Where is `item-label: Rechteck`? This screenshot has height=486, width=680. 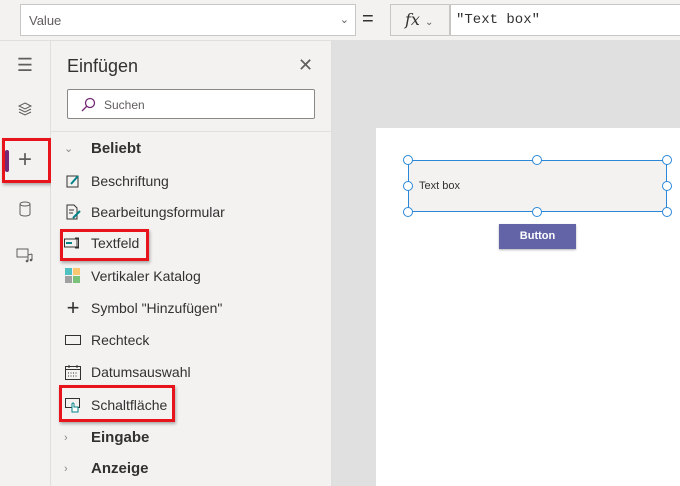 item-label: Rechteck is located at coordinates (120, 340).